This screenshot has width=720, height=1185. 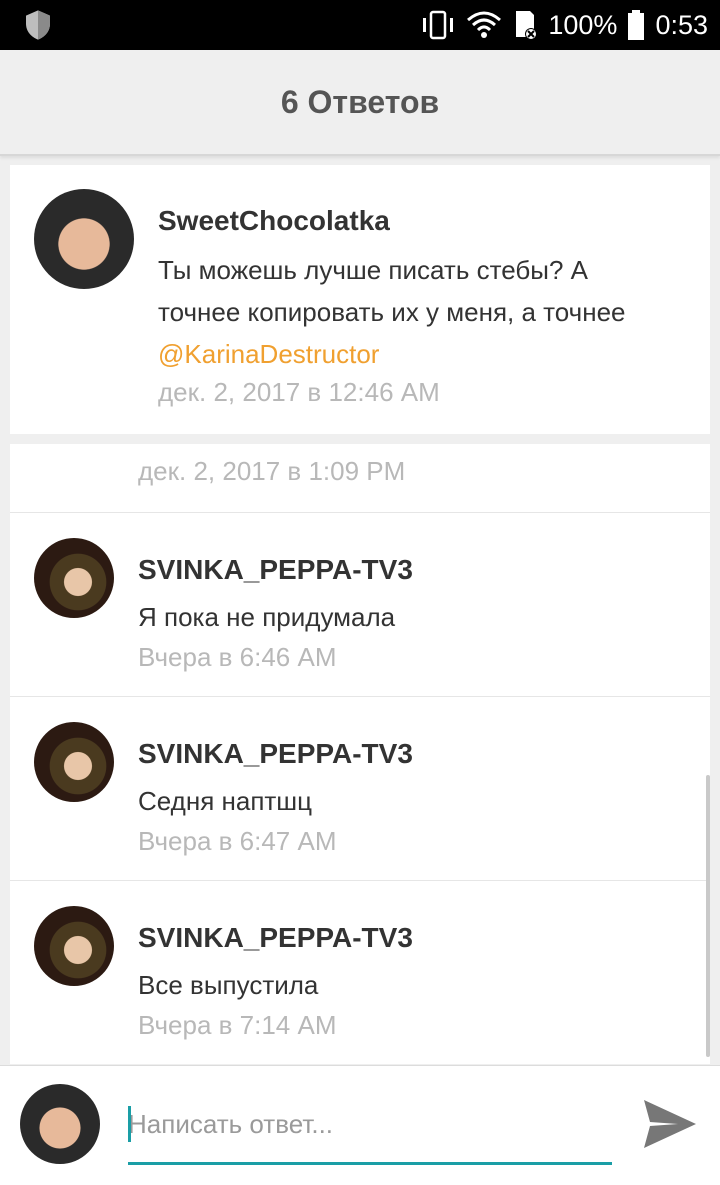 What do you see at coordinates (484, 24) in the screenshot?
I see `wifi-icon` at bounding box center [484, 24].